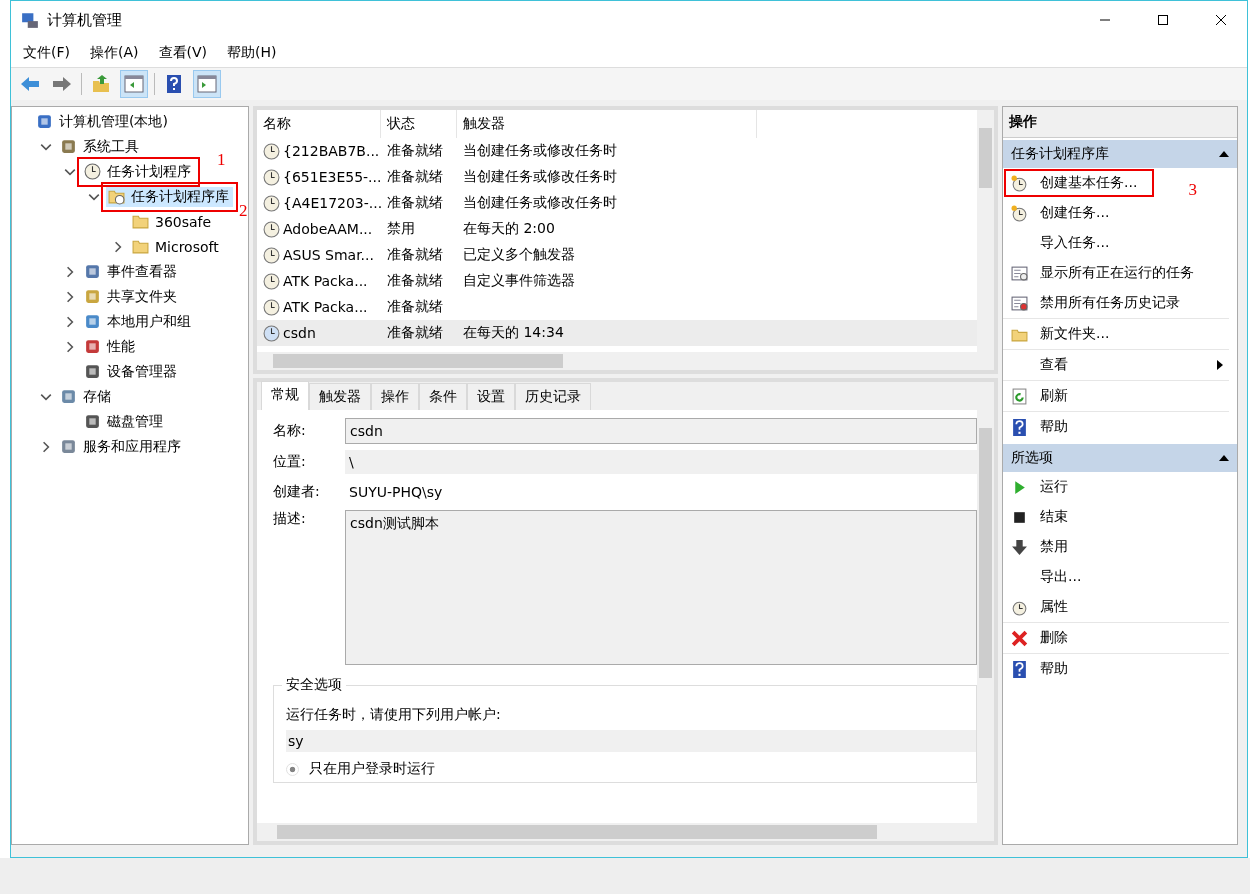 The height and width of the screenshot is (894, 1250). I want to click on menu-item: 操作(A), so click(114, 53).